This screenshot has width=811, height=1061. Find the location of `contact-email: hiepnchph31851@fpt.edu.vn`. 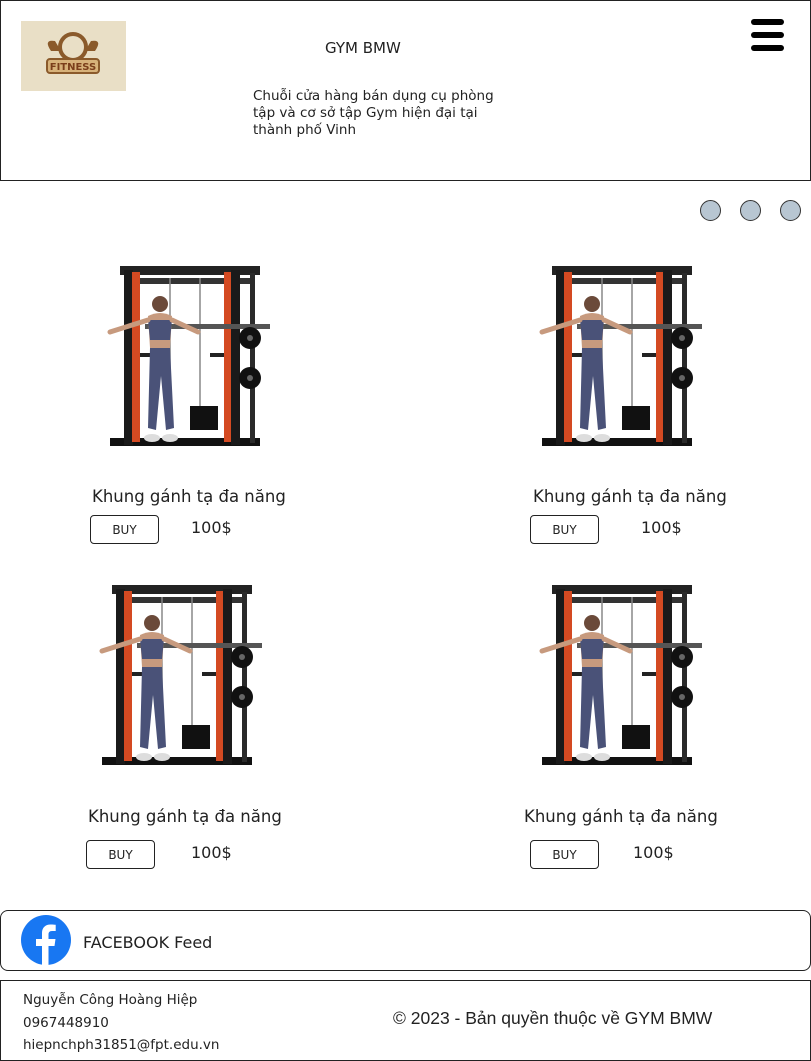

contact-email: hiepnchph31851@fpt.edu.vn is located at coordinates (121, 1045).